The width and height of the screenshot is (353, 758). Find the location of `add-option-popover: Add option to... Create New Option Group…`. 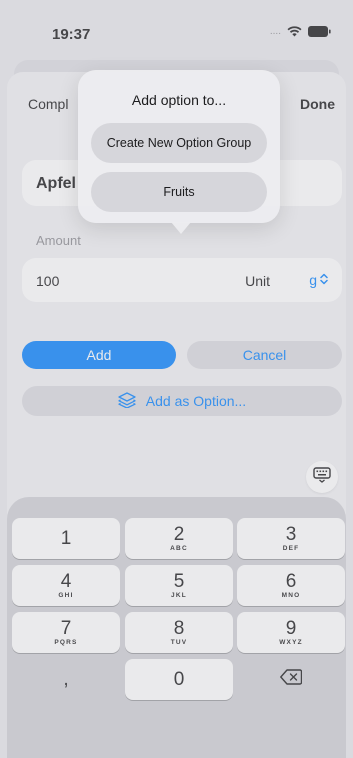

add-option-popover: Add option to... Create New Option Group… is located at coordinates (179, 146).